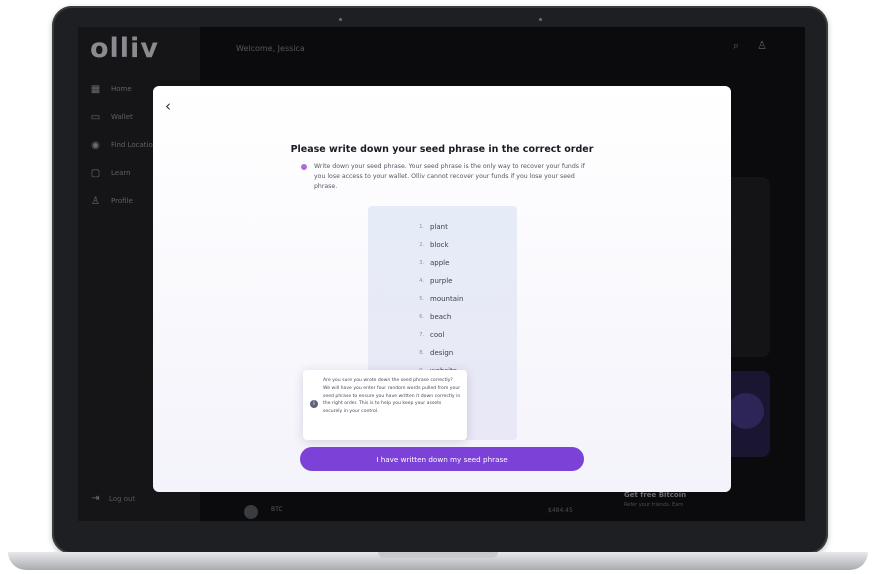  I want to click on promo-title: Get free Bitcoin, so click(655, 495).